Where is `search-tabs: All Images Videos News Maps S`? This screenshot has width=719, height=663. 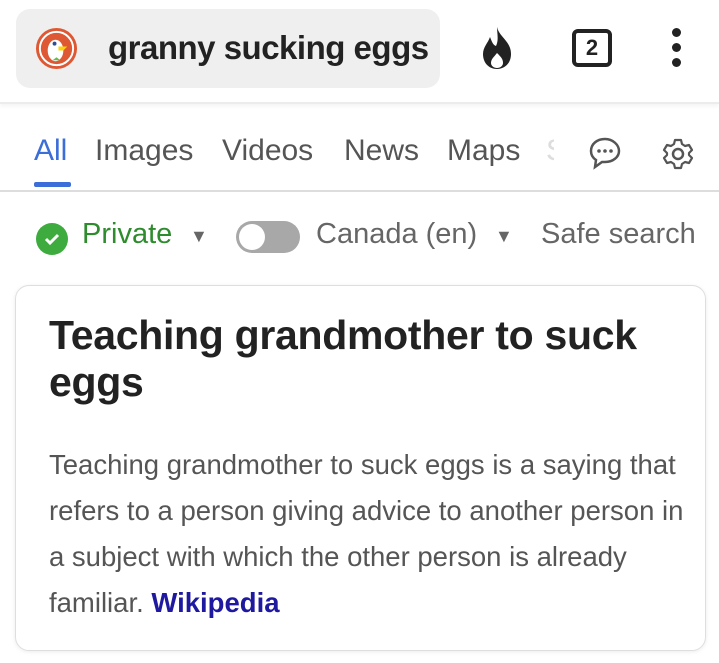 search-tabs: All Images Videos News Maps S is located at coordinates (359, 163).